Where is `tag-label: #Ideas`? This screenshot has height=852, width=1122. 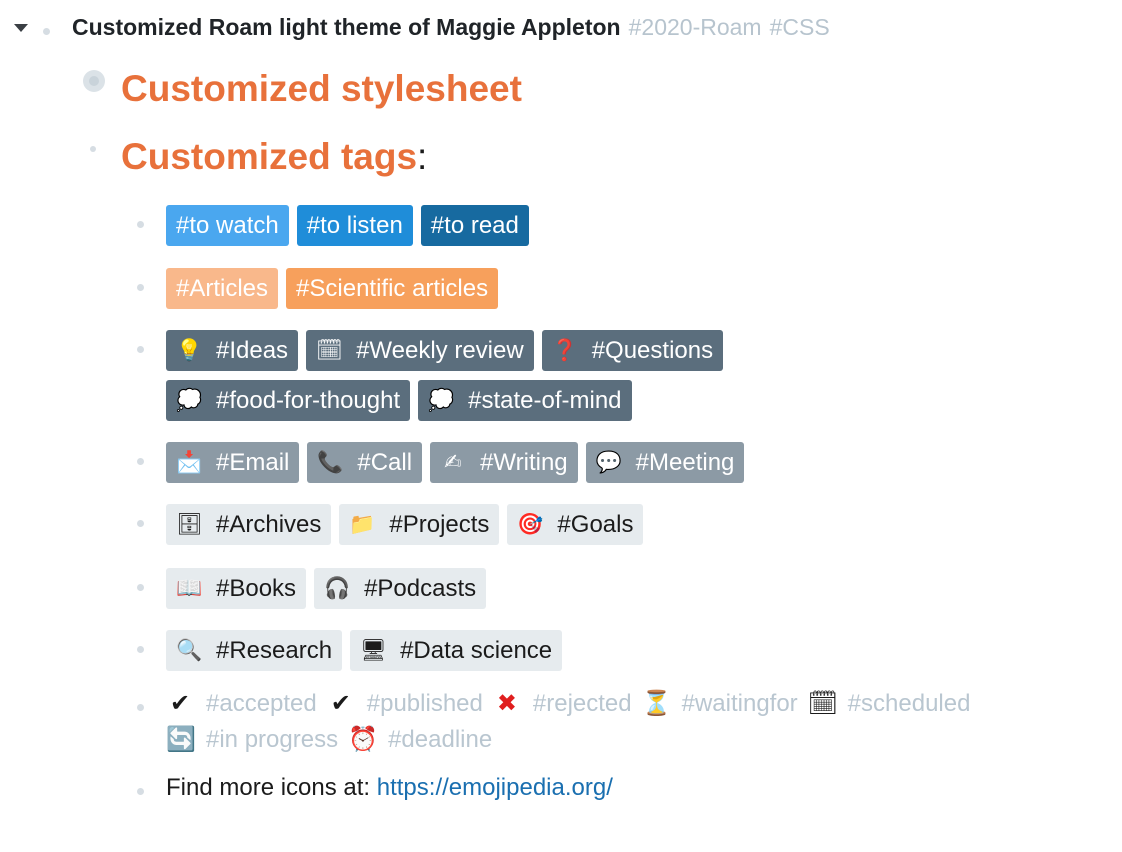
tag-label: #Ideas is located at coordinates (252, 350).